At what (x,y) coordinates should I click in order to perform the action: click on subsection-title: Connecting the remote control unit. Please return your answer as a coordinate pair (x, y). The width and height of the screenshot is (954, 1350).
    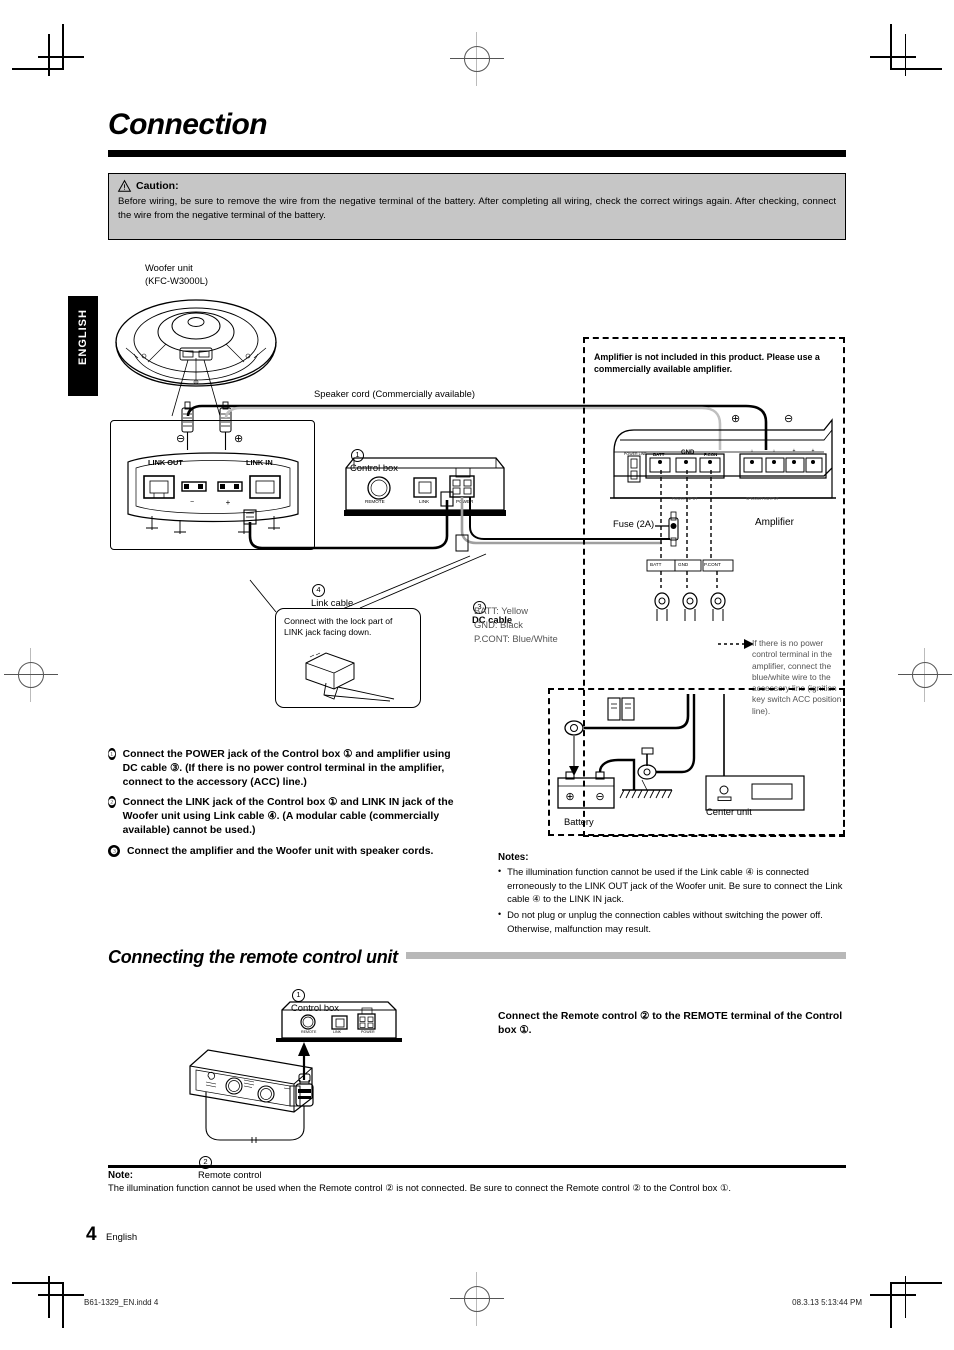
    Looking at the image, I should click on (257, 957).